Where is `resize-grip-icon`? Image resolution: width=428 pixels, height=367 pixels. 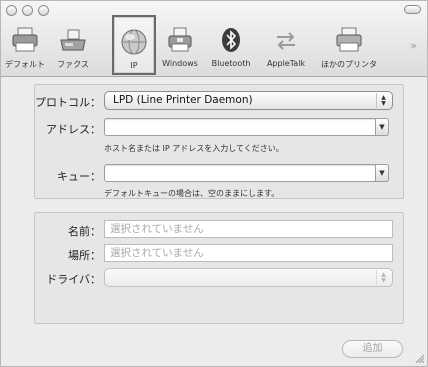 resize-grip-icon is located at coordinates (419, 358).